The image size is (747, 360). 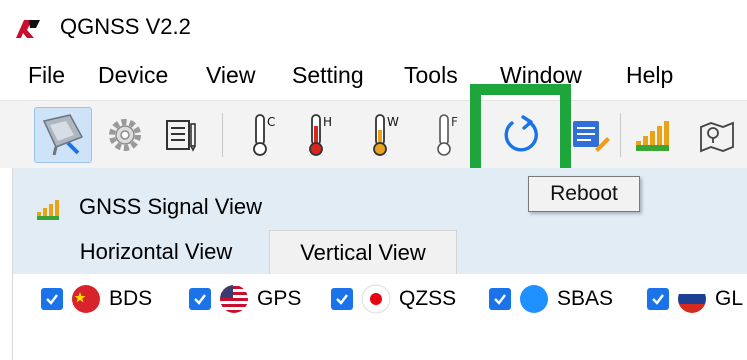 I want to click on filter-glonass: GL, so click(x=695, y=299).